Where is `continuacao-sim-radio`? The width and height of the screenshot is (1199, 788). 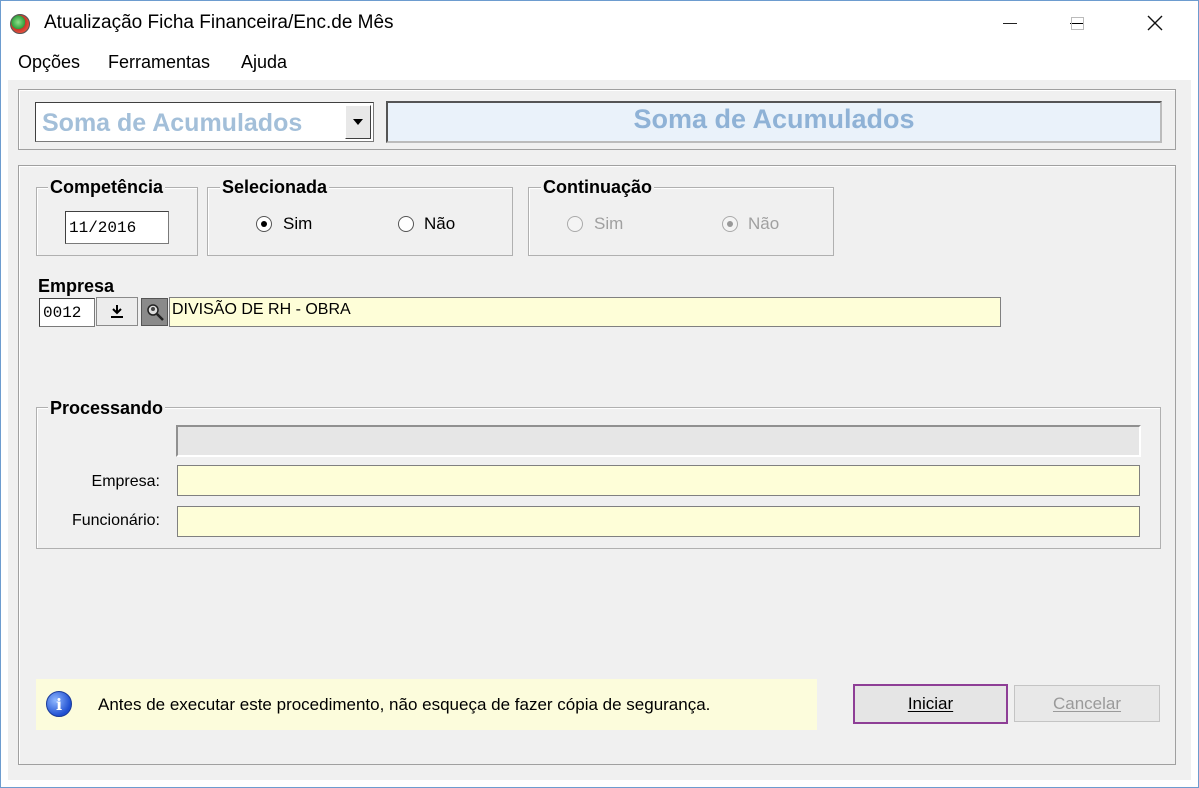
continuacao-sim-radio is located at coordinates (575, 224).